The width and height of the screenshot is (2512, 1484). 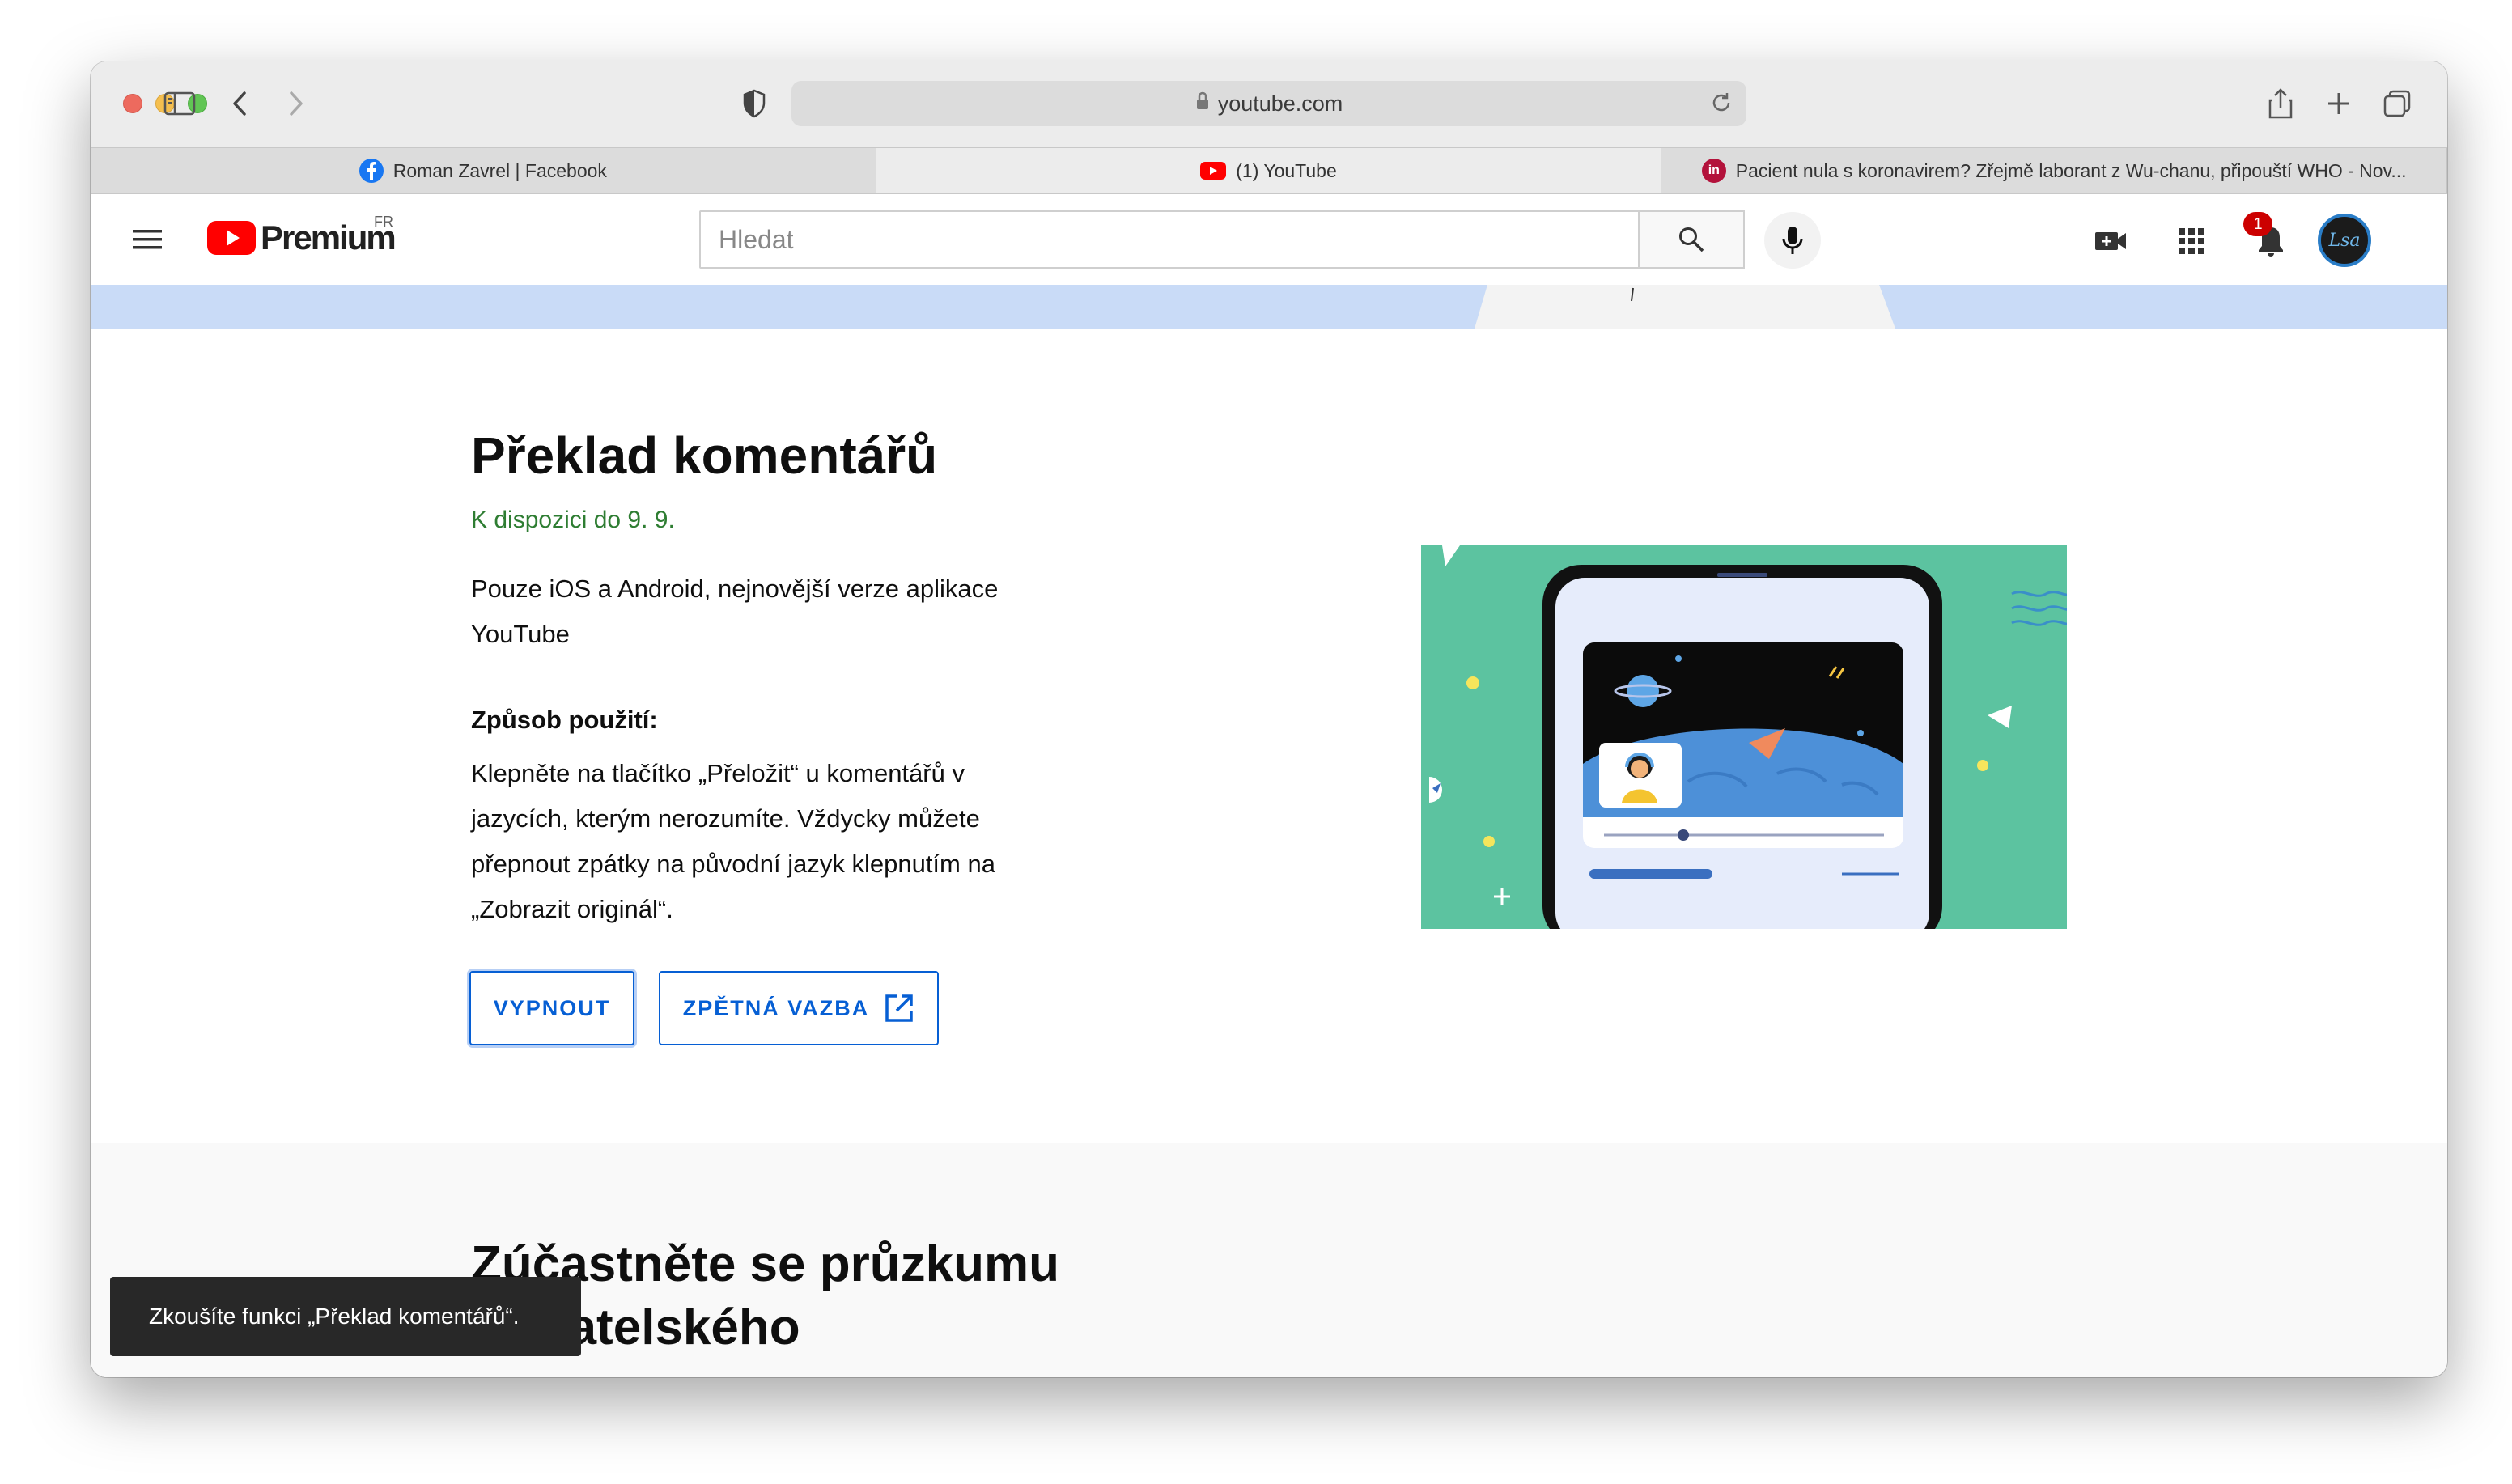 I want to click on search-icon, so click(x=1691, y=240).